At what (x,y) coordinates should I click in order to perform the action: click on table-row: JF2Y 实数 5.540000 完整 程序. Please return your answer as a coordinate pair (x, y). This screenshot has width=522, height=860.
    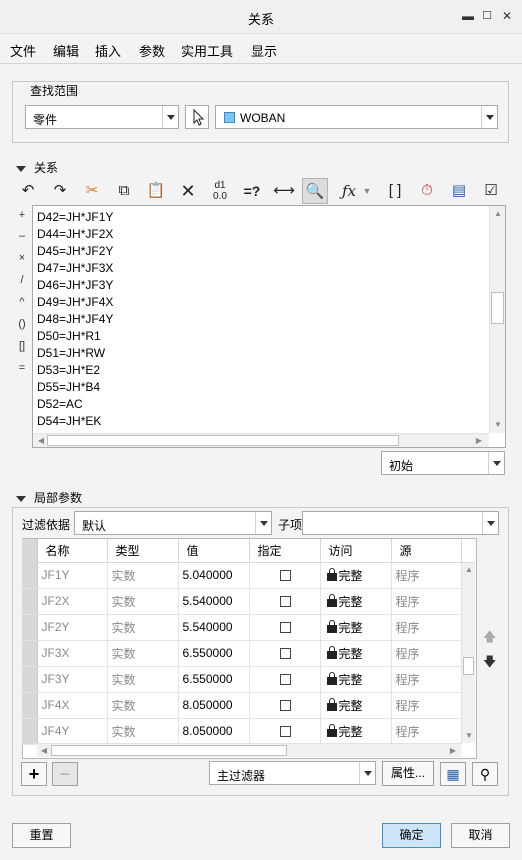
    Looking at the image, I should click on (248, 627).